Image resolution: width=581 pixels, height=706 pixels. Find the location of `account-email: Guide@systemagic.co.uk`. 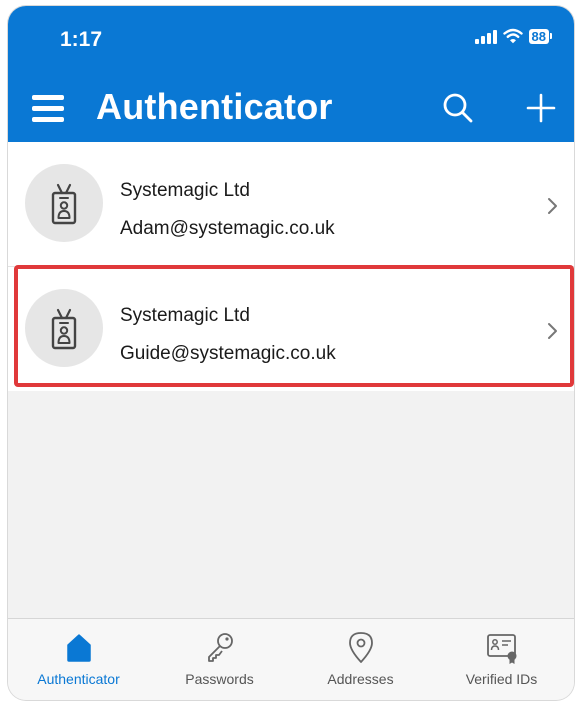

account-email: Guide@systemagic.co.uk is located at coordinates (228, 353).